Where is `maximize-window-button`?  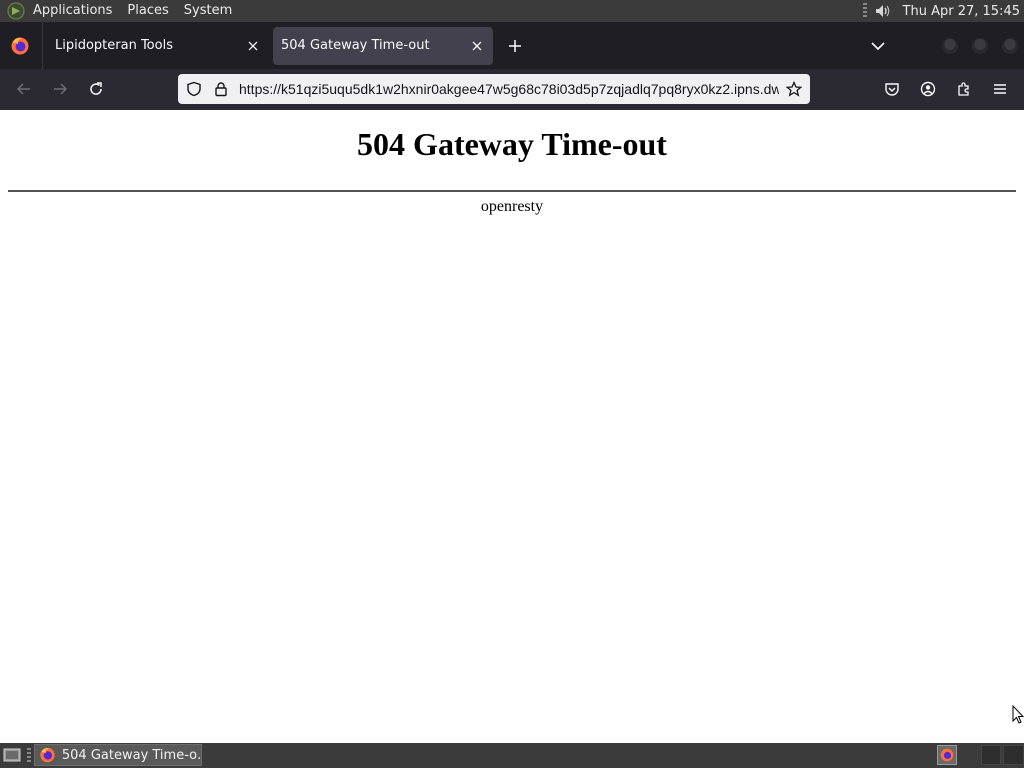 maximize-window-button is located at coordinates (980, 46).